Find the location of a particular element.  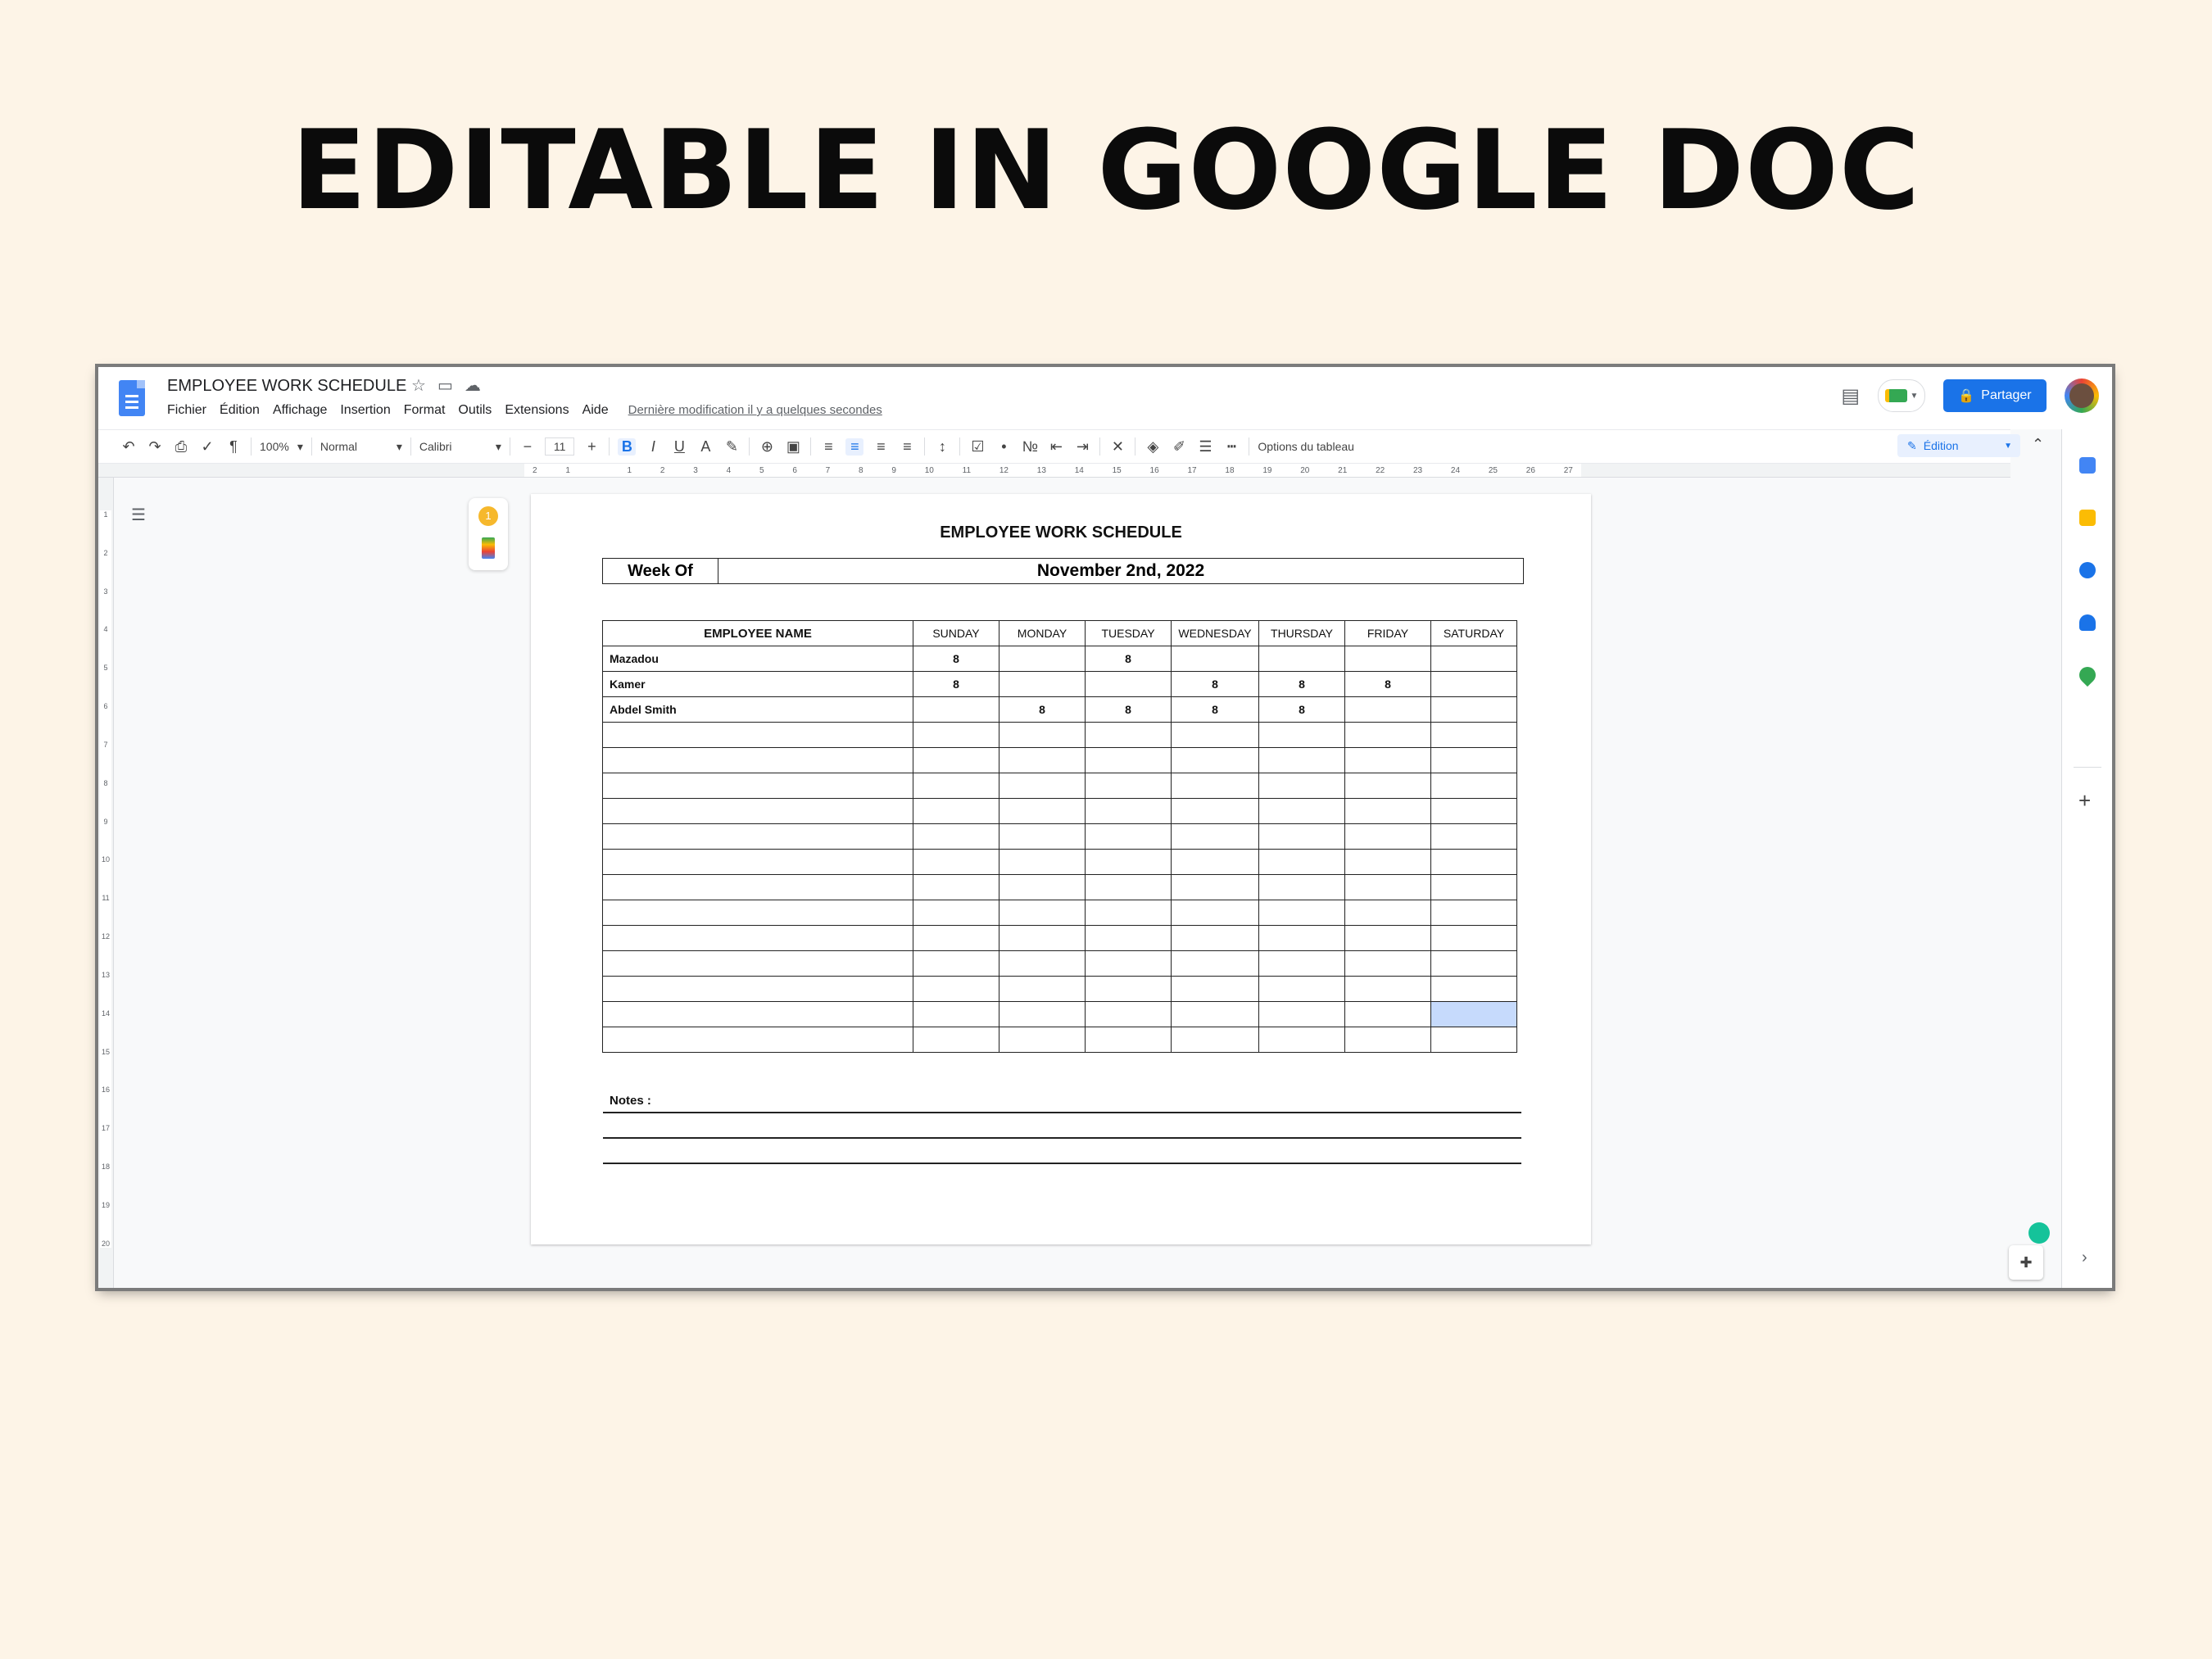

suggestion-count-badge: 1 is located at coordinates (488, 516).